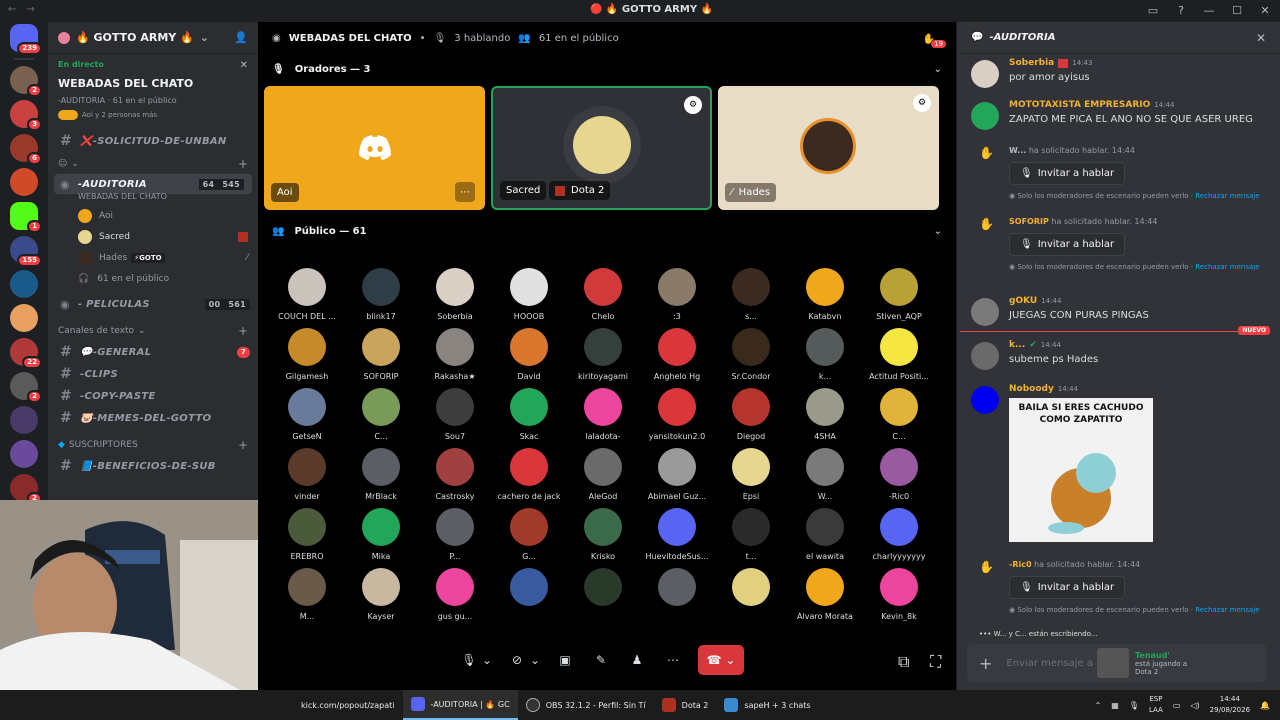 The height and width of the screenshot is (720, 1280). What do you see at coordinates (26, 115) in the screenshot?
I see `dm-avatar: 3` at bounding box center [26, 115].